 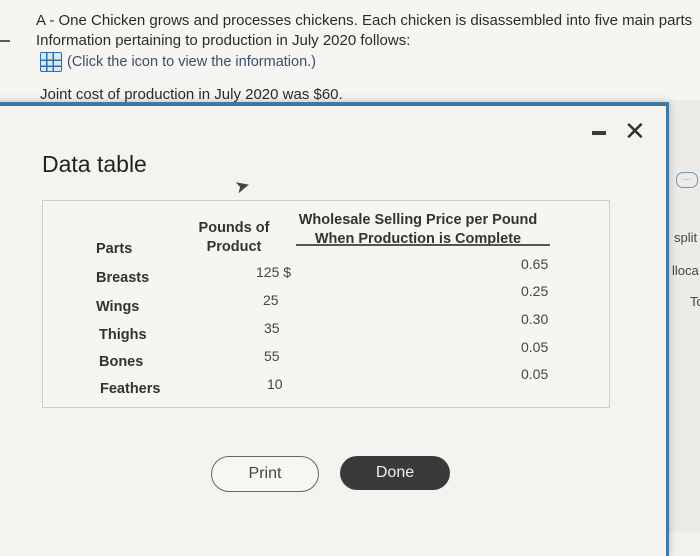 What do you see at coordinates (51, 62) in the screenshot?
I see `table-grid-icon` at bounding box center [51, 62].